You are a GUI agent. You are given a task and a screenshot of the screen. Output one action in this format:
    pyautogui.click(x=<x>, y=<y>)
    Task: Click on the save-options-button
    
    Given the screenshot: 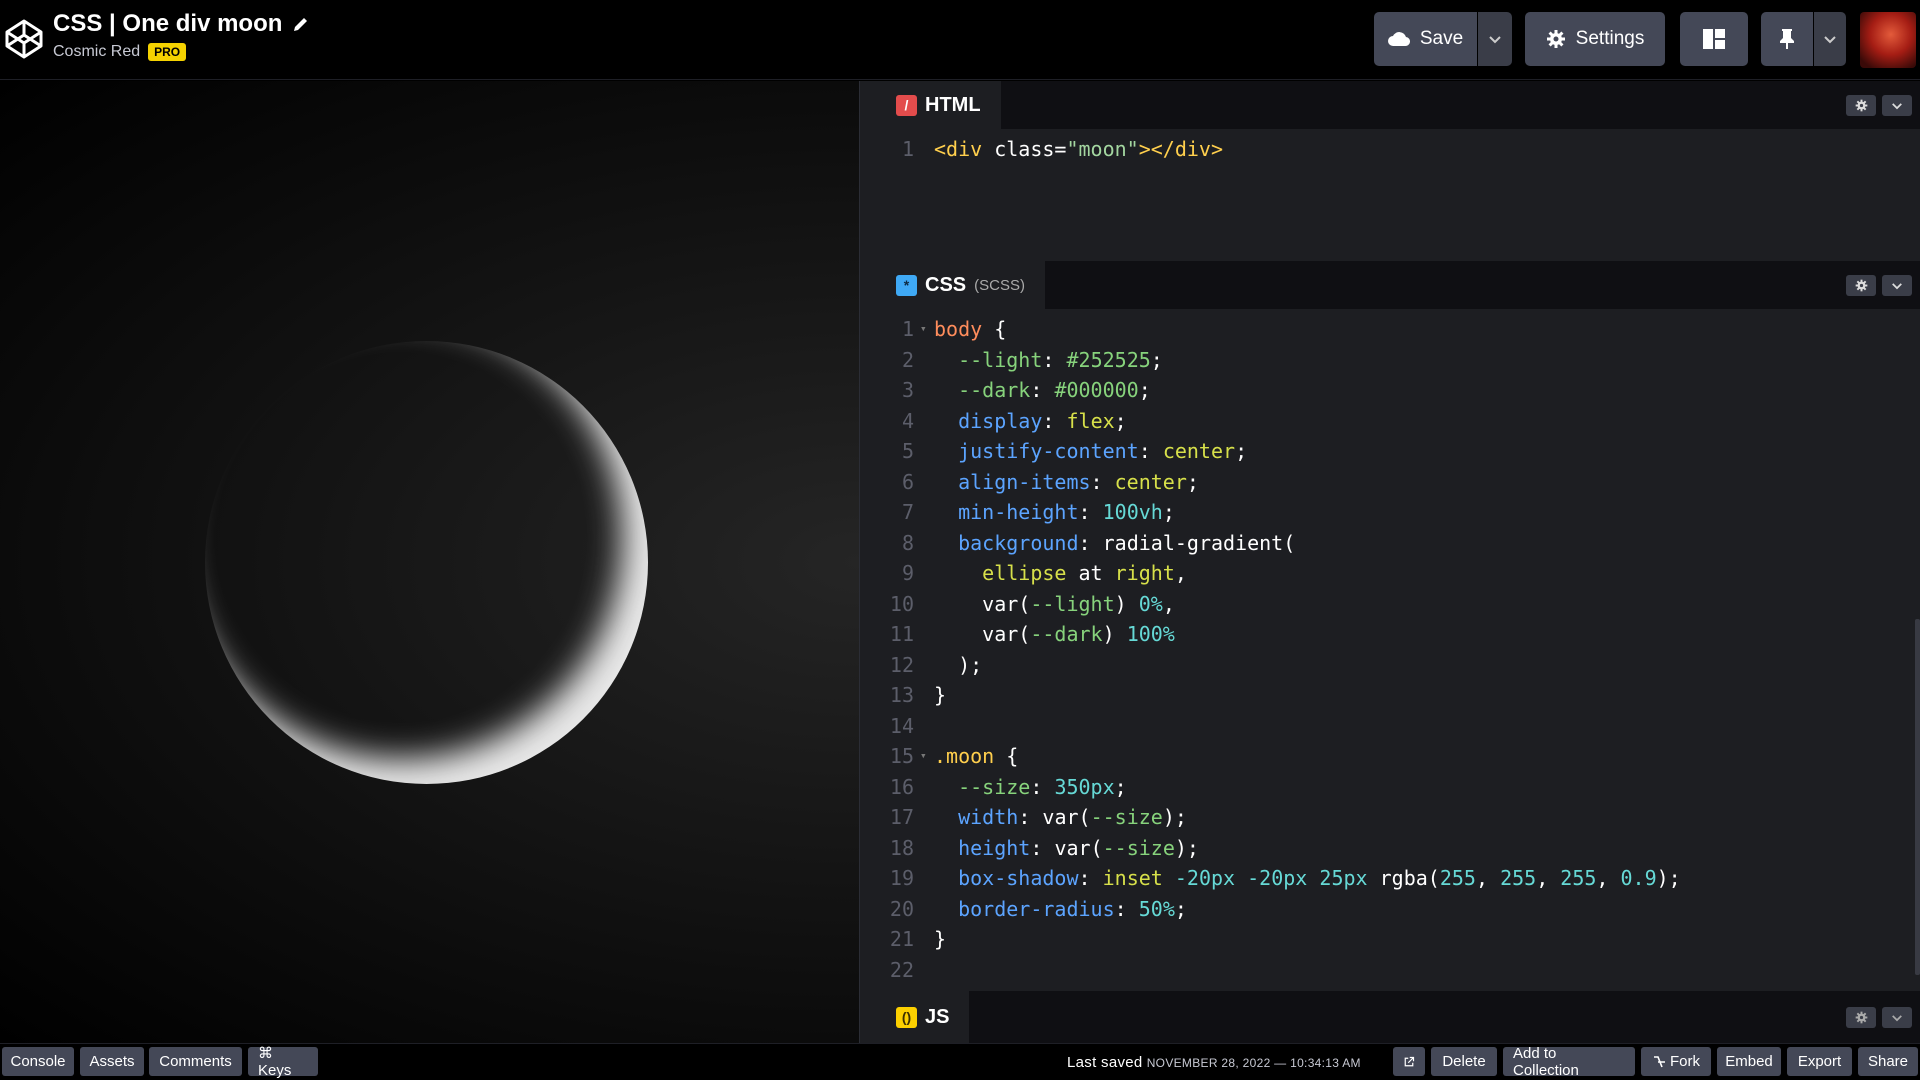 What is the action you would take?
    pyautogui.click(x=1495, y=39)
    